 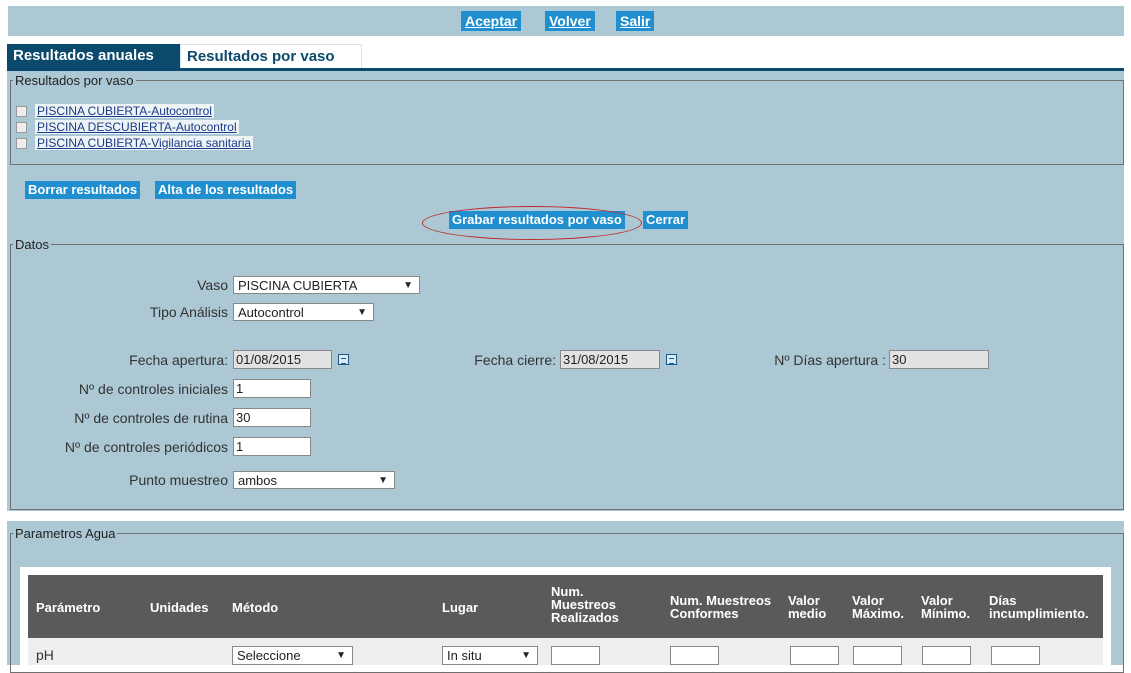 What do you see at coordinates (179, 607) in the screenshot?
I see `header-unidades: Unidades` at bounding box center [179, 607].